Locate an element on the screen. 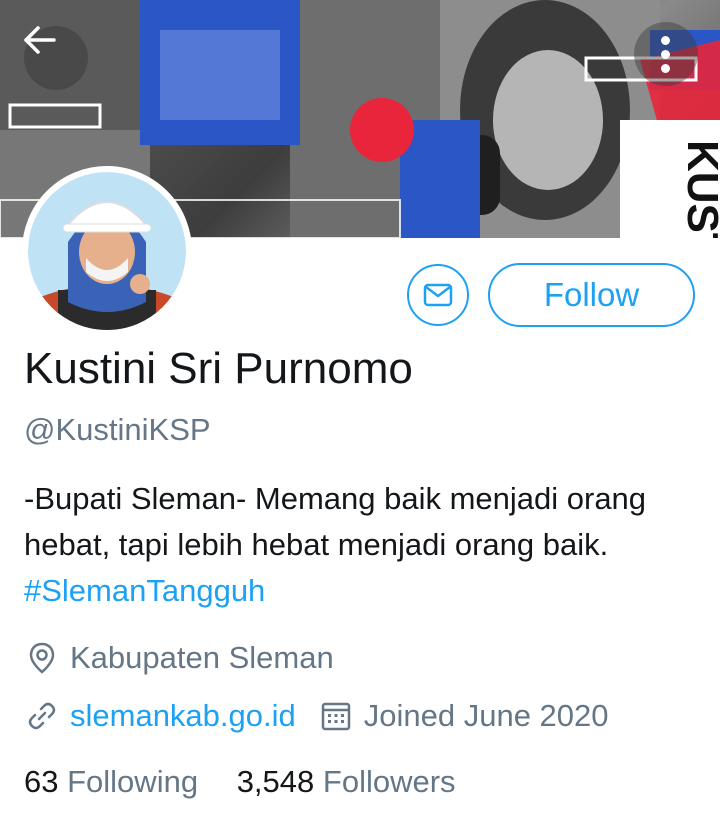  location-pin-icon is located at coordinates (42, 658).